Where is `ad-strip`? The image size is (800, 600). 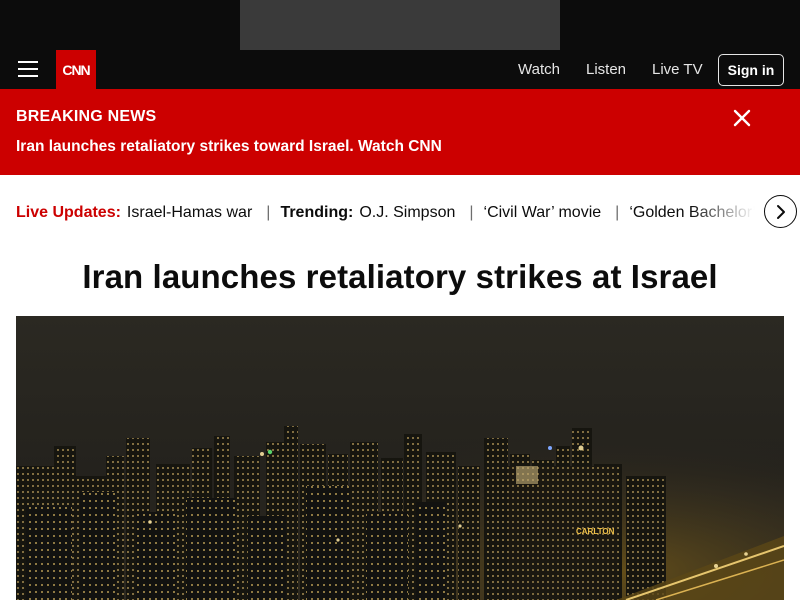 ad-strip is located at coordinates (400, 25).